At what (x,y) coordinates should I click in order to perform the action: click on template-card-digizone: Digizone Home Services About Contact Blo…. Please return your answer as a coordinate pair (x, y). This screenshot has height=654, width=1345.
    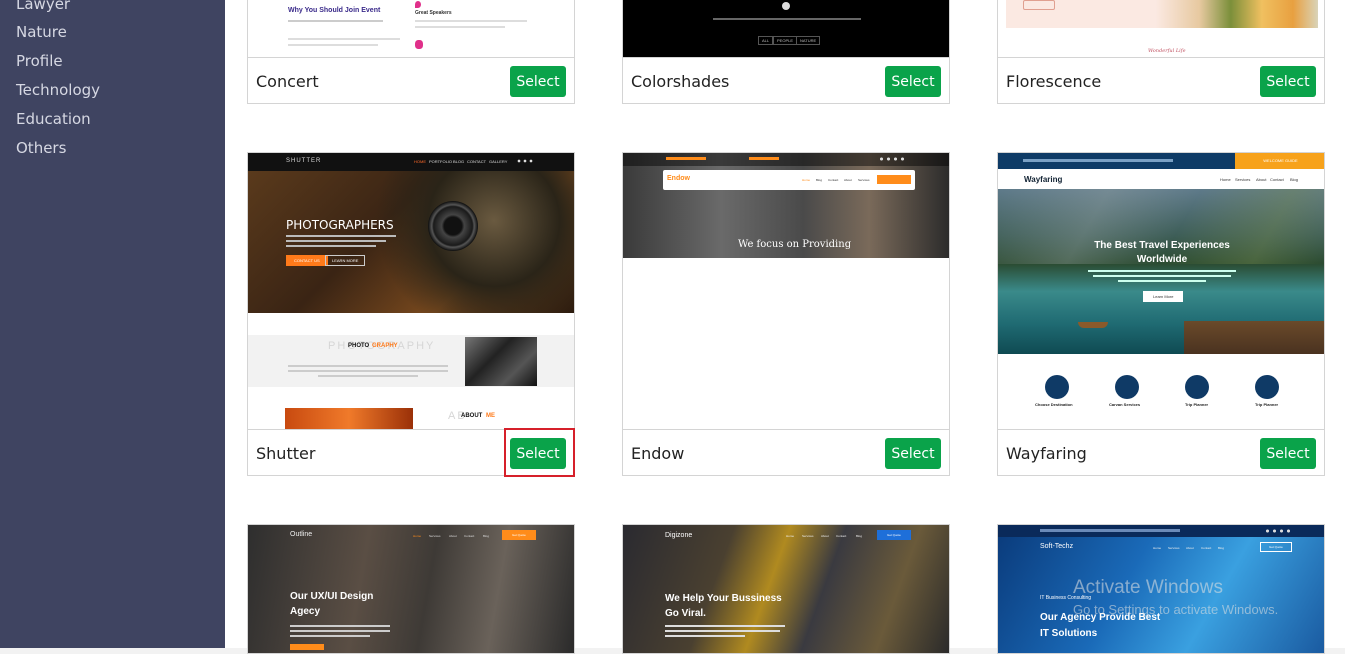
    Looking at the image, I should click on (786, 589).